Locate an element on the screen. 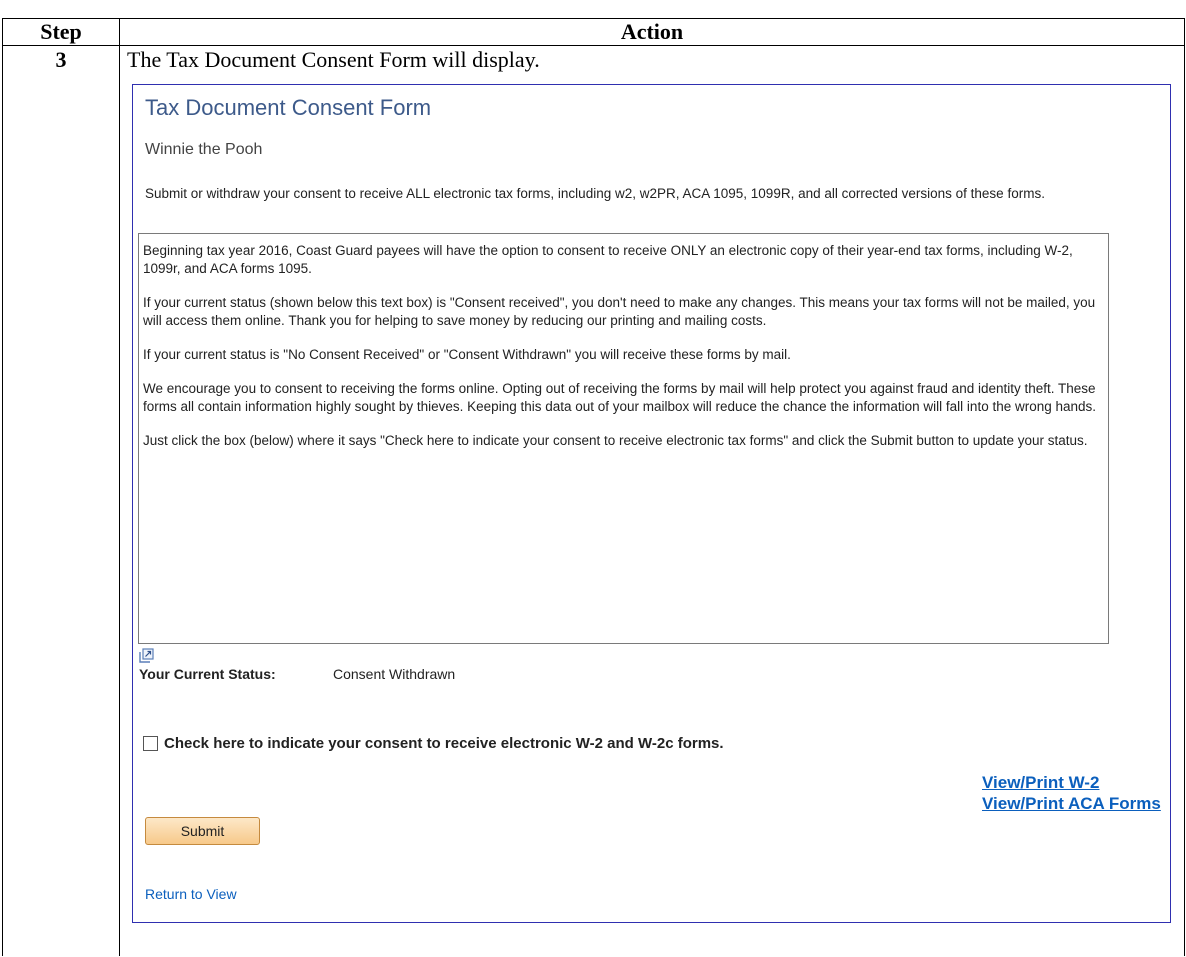 Image resolution: width=1186 pixels, height=957 pixels. current-status-value: Consent Withdrawn is located at coordinates (394, 674).